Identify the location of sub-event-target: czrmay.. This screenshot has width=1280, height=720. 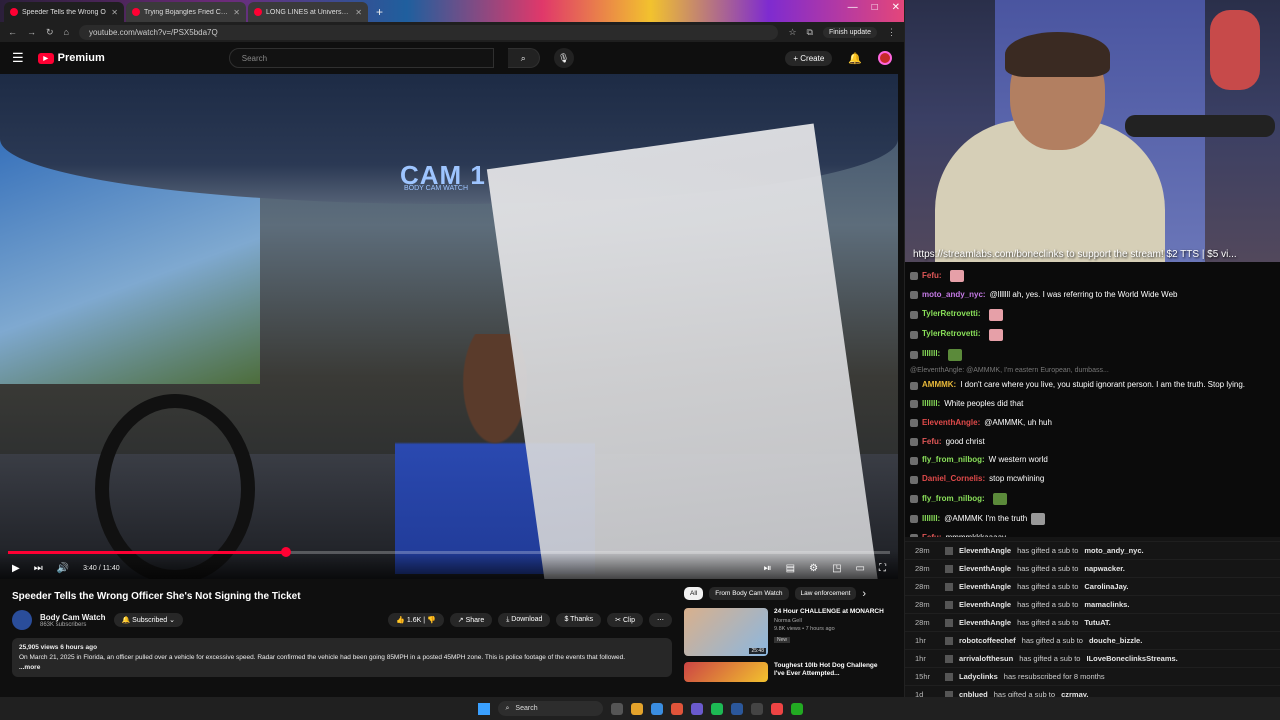
(1074, 693).